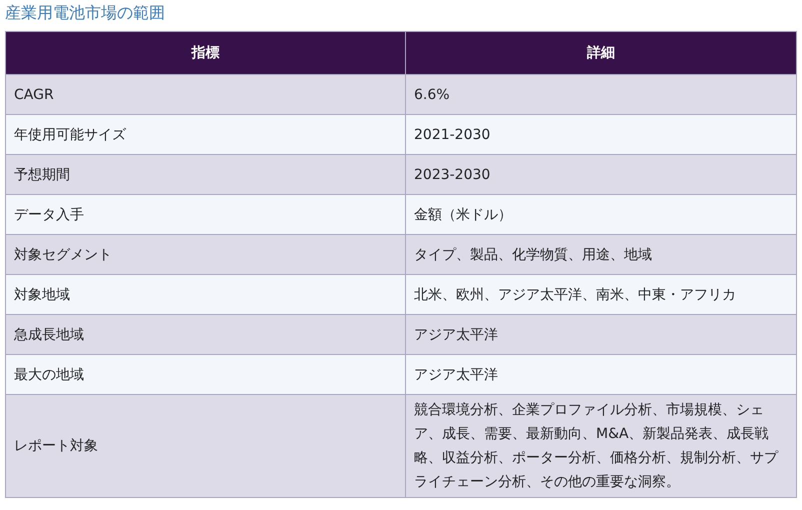  I want to click on table-cell: 対象地域, so click(206, 294).